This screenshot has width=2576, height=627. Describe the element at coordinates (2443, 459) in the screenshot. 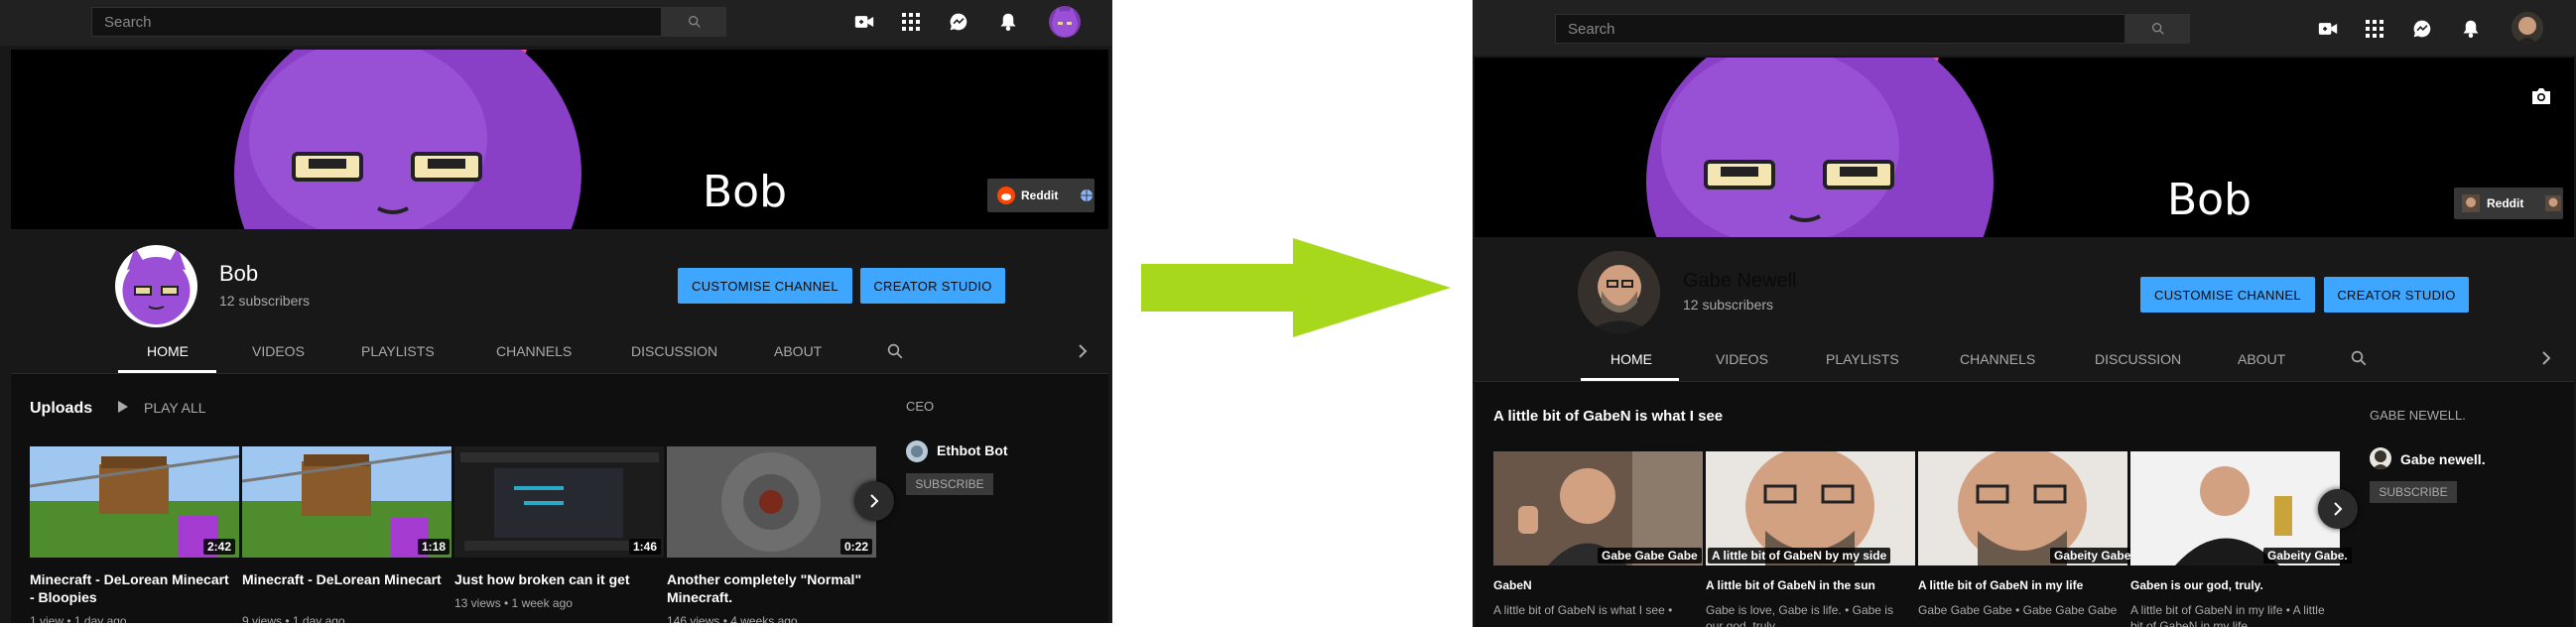

I see `featured-channel-name: Gabe newell.` at that location.